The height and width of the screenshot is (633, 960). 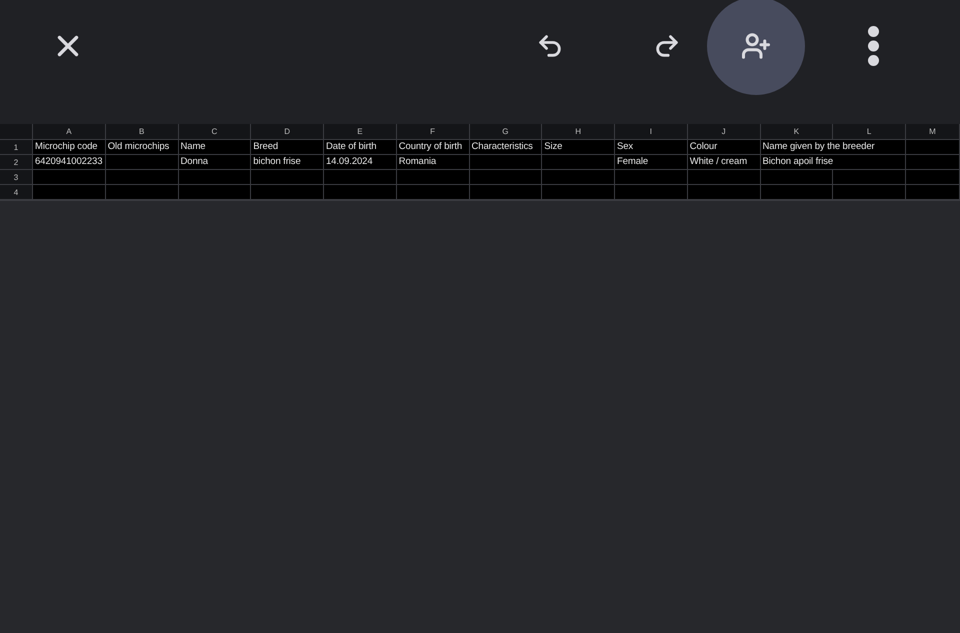 I want to click on table-cell: Breed, so click(x=287, y=147).